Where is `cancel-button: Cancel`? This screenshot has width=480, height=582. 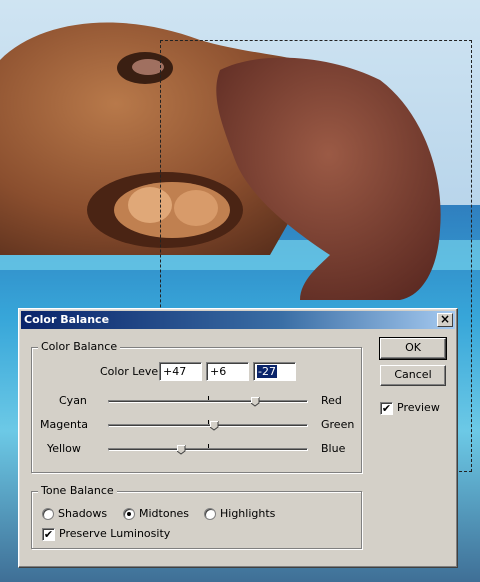
cancel-button: Cancel is located at coordinates (413, 375).